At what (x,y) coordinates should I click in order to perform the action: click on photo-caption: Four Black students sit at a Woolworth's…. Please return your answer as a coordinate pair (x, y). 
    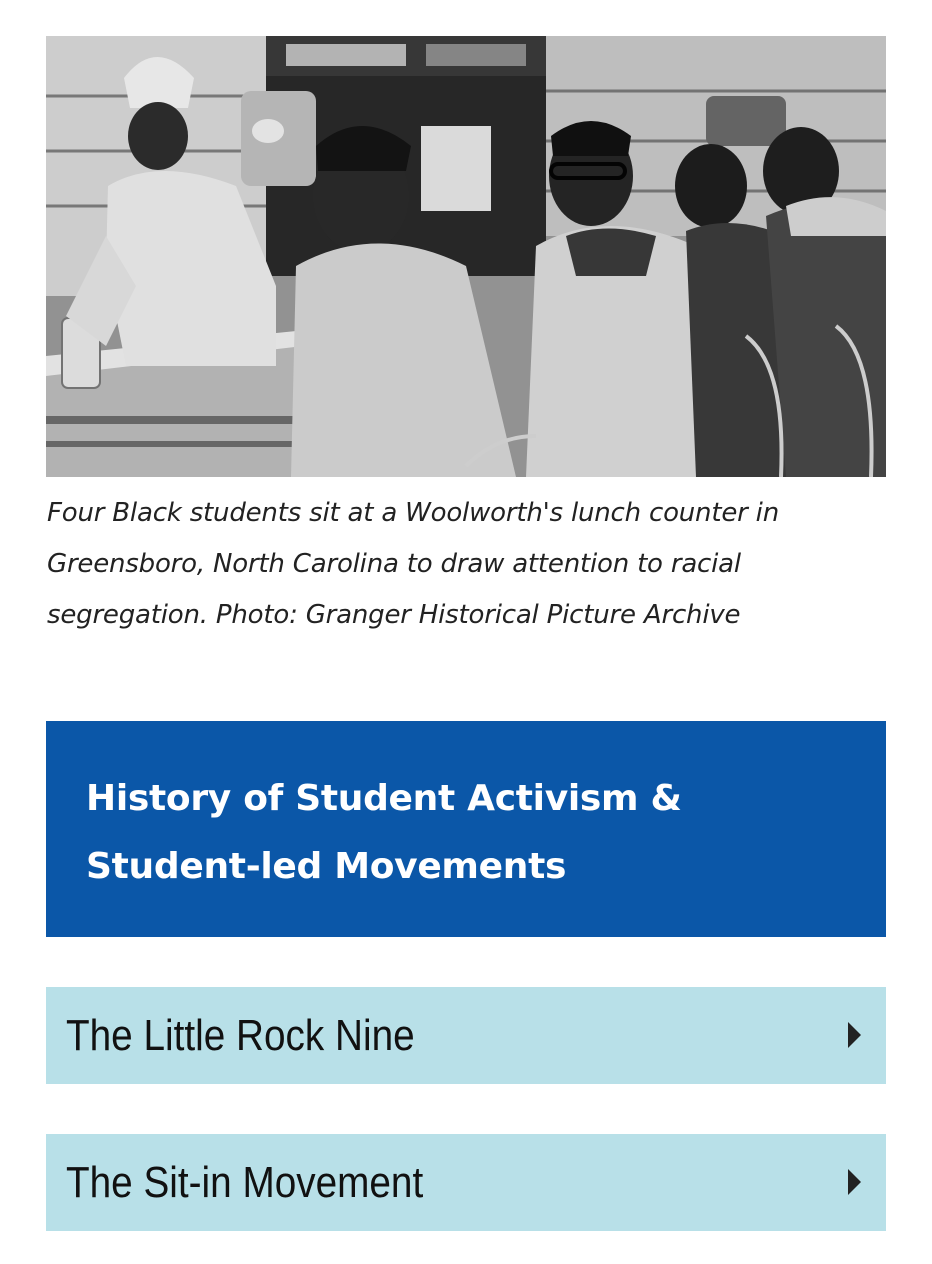
    Looking at the image, I should click on (413, 564).